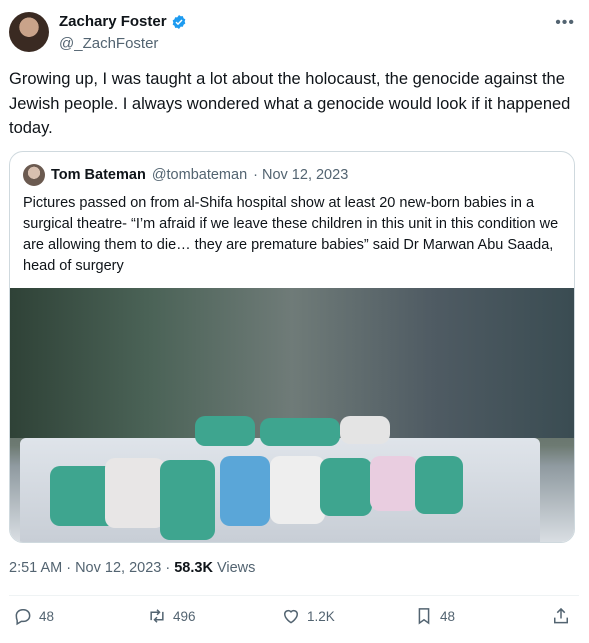 The height and width of the screenshot is (643, 589). I want to click on heart-icon, so click(291, 616).